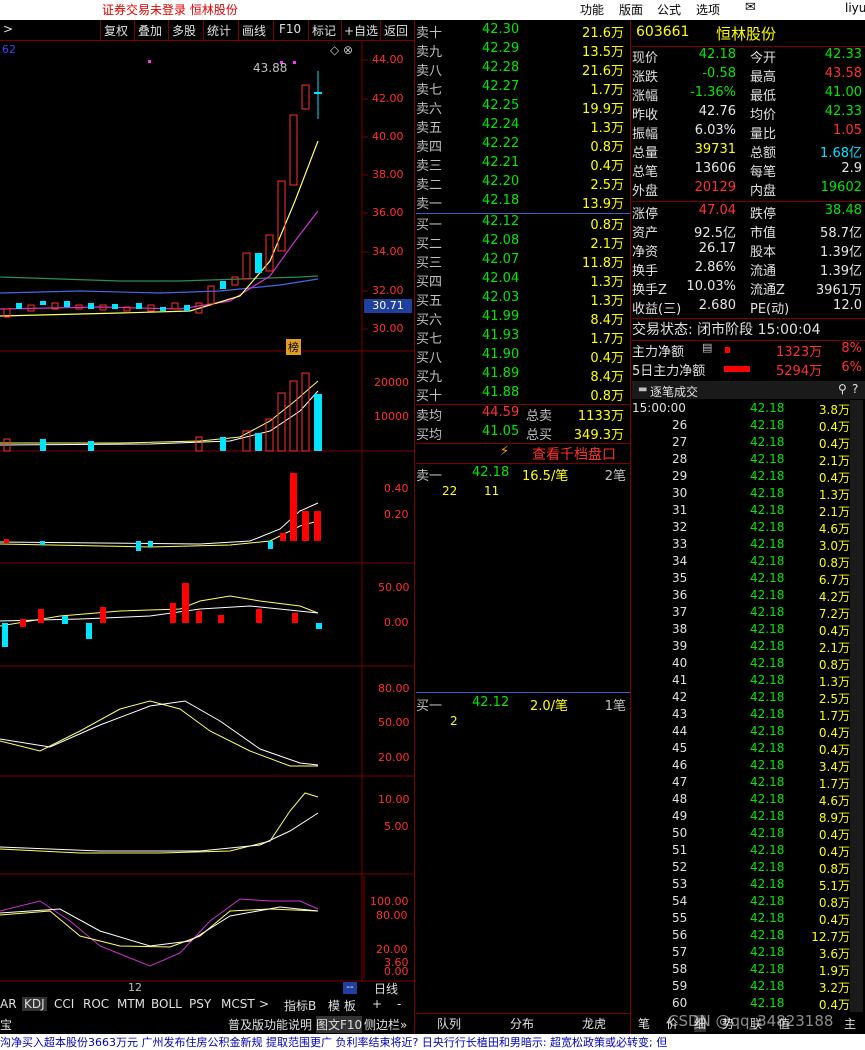 The image size is (865, 1050). What do you see at coordinates (264, 1004) in the screenshot?
I see `tab-more-arrow: >` at bounding box center [264, 1004].